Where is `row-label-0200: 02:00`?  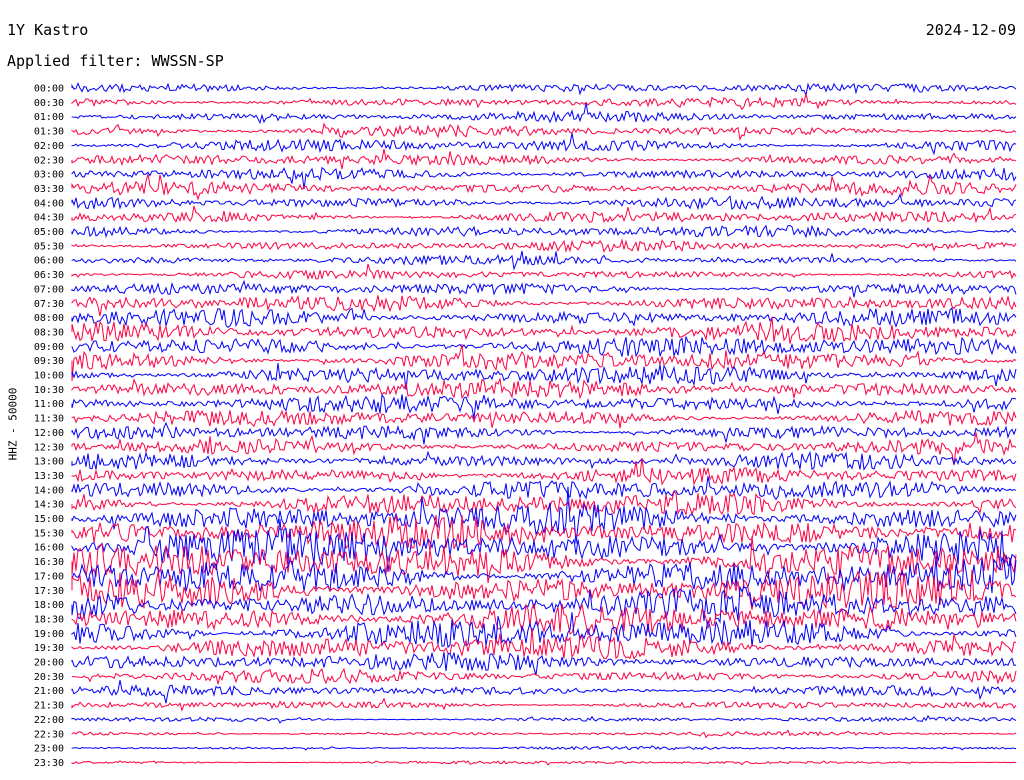
row-label-0200: 02:00 is located at coordinates (49, 146).